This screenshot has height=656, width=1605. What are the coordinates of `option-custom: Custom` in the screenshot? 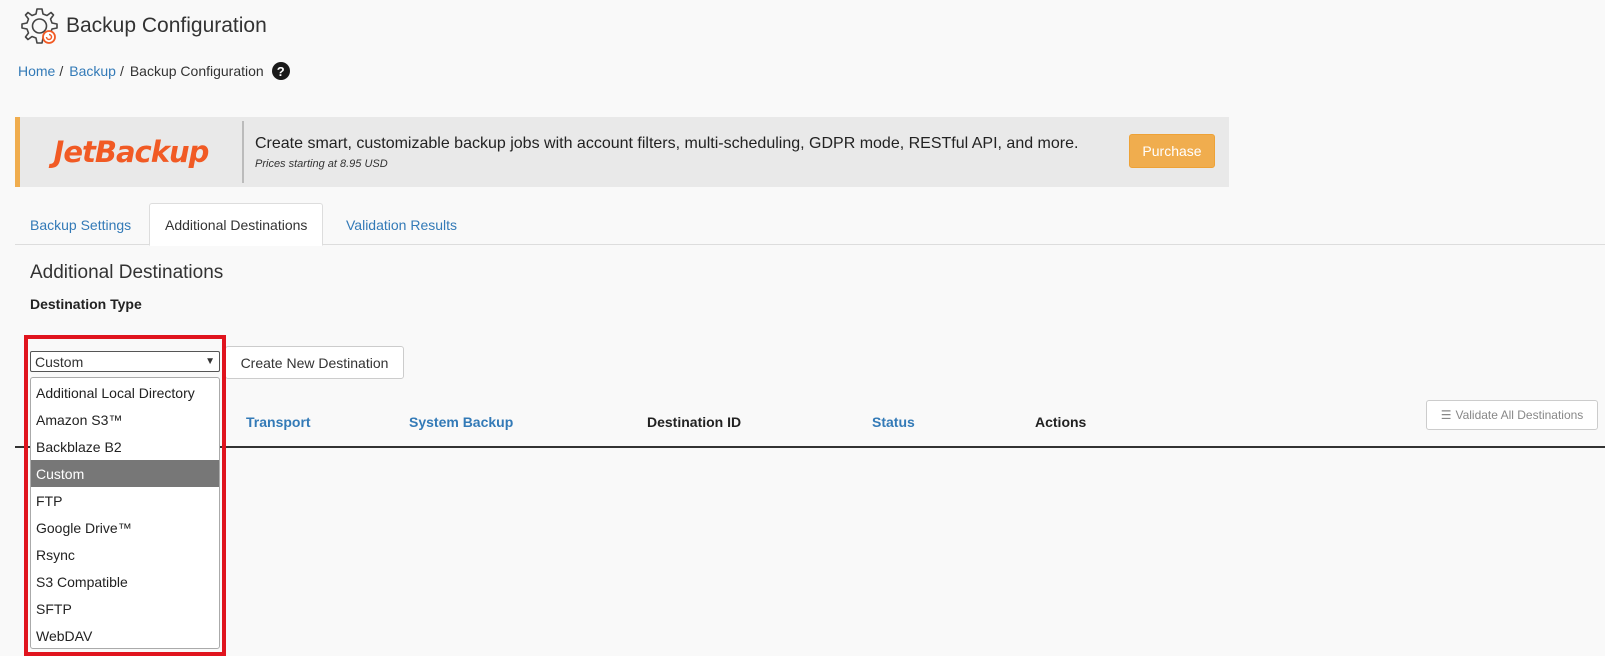 It's located at (125, 473).